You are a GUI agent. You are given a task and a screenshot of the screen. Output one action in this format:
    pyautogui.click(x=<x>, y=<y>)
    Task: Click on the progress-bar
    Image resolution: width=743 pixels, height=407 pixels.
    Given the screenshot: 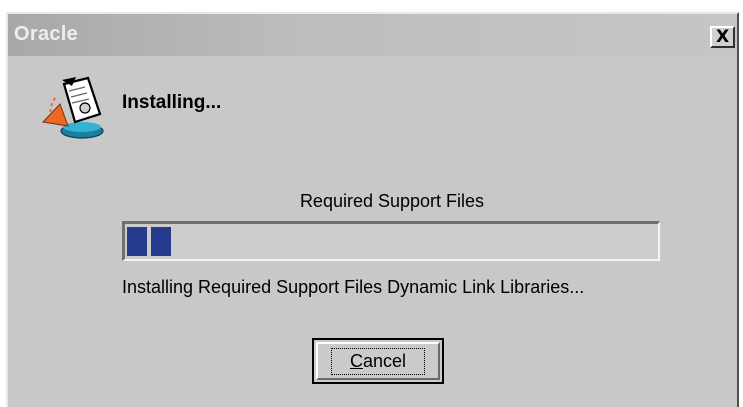 What is the action you would take?
    pyautogui.click(x=391, y=241)
    